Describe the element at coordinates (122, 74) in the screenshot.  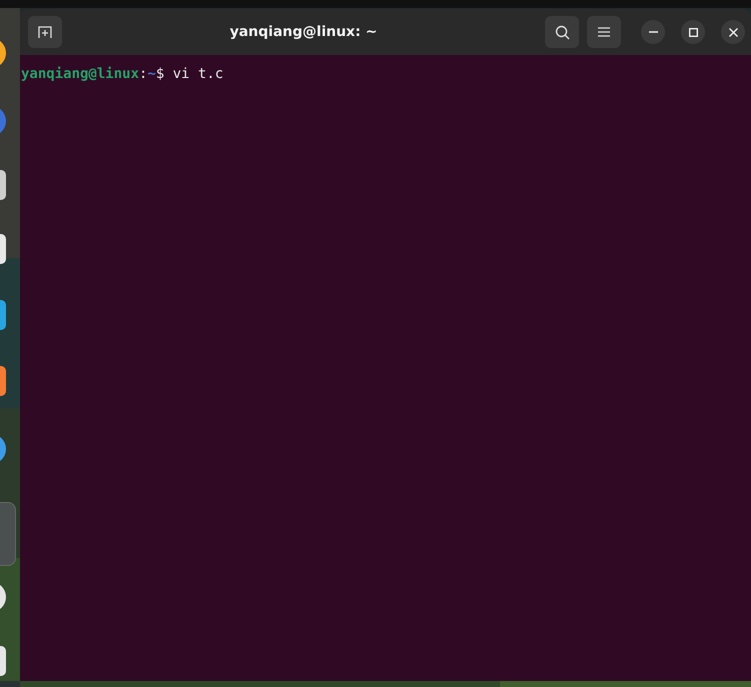
I see `terminal-line: yanqiang@linux:~$ vi t.c` at that location.